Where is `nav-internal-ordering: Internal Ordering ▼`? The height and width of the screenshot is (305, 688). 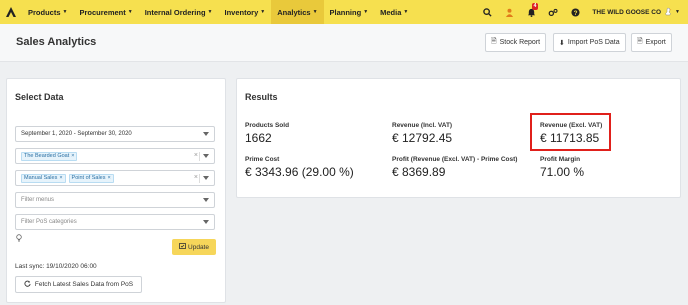 nav-internal-ordering: Internal Ordering ▼ is located at coordinates (179, 12).